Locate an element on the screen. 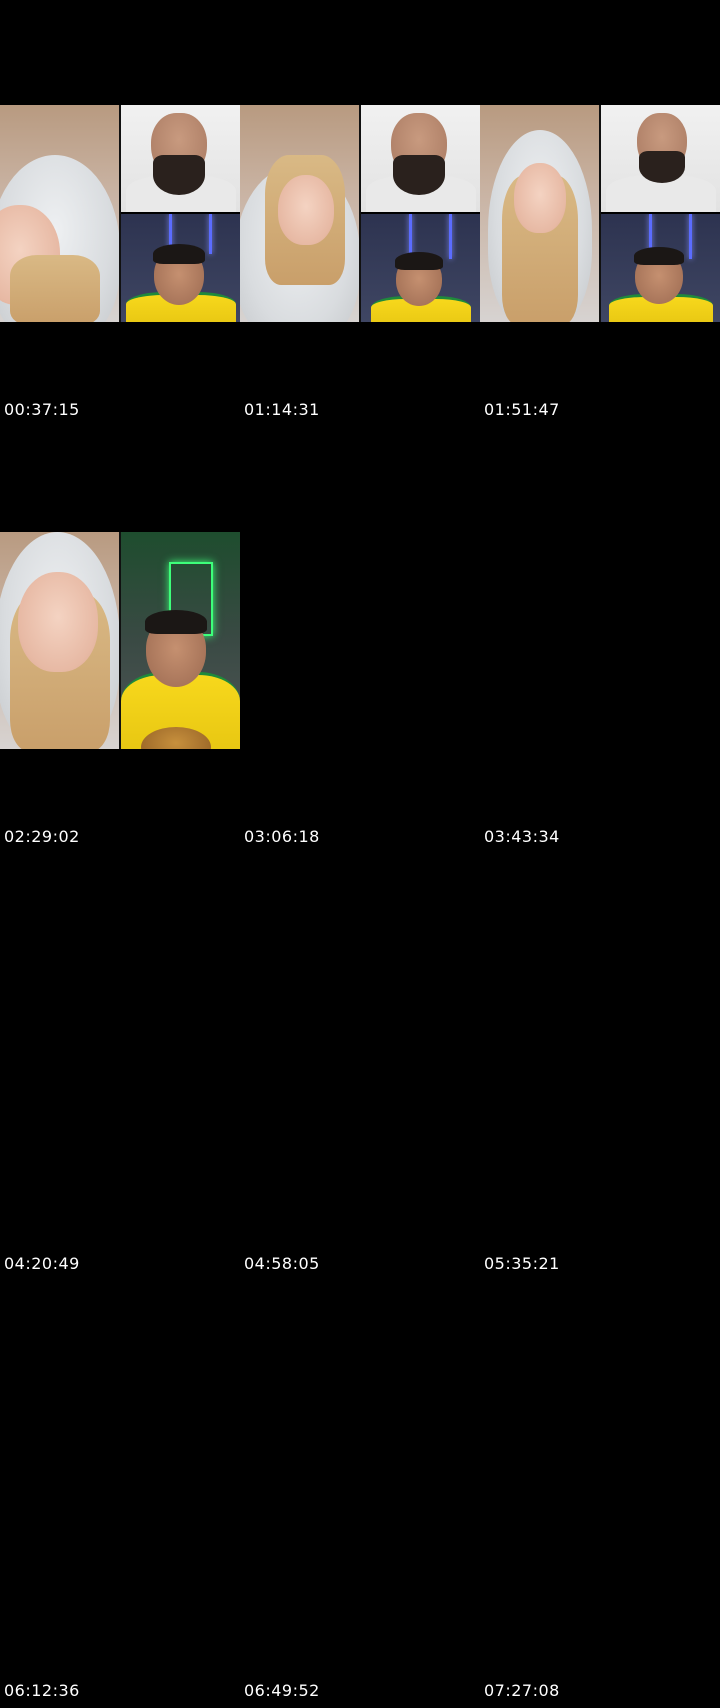 The height and width of the screenshot is (1708, 720). frame-timestamp: 00:37:15 is located at coordinates (42, 409).